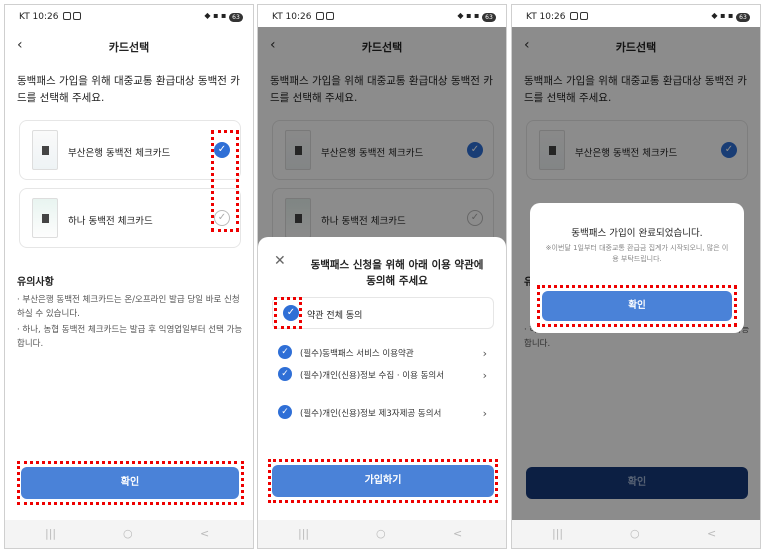 The image size is (765, 553). Describe the element at coordinates (128, 89) in the screenshot. I see `page-description: 동백패스 가입을 위해 대중교통 환급대상 동백전 카드를 선택해 주세요.` at that location.